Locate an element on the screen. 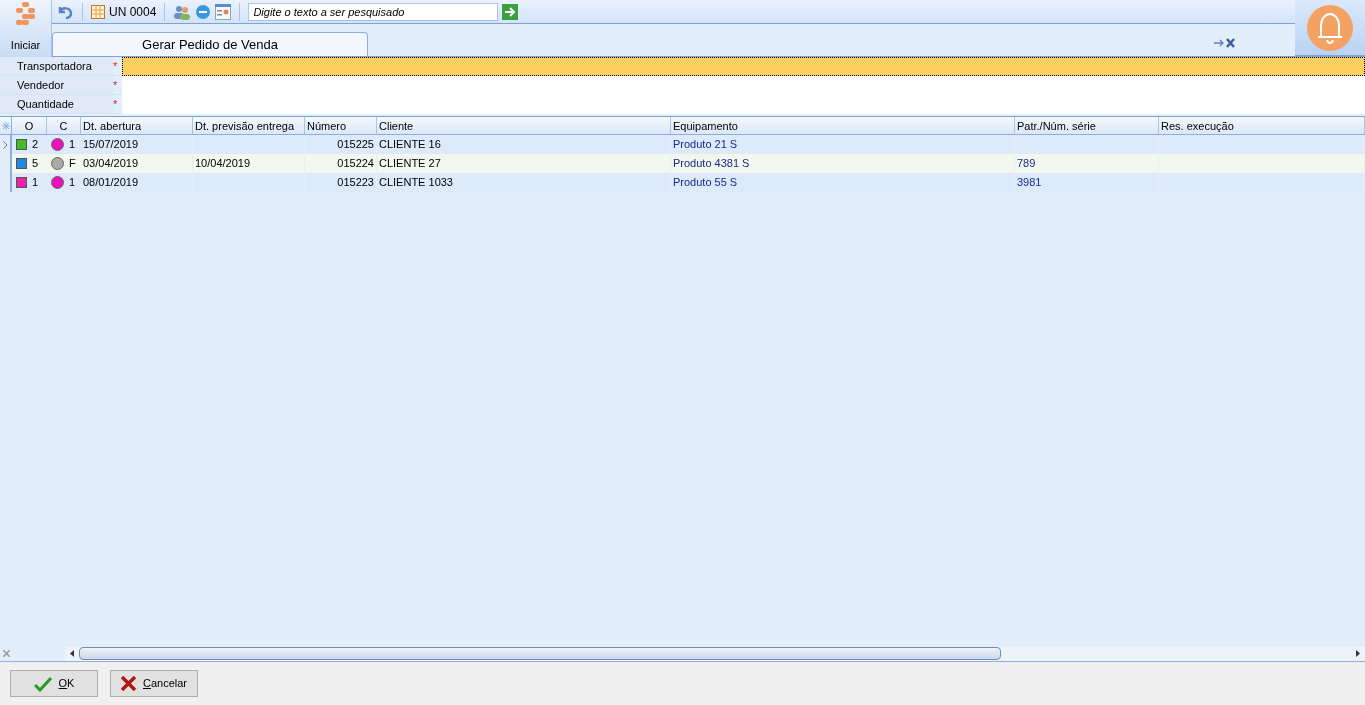 The height and width of the screenshot is (705, 1365). cancel-button: Cancelar is located at coordinates (154, 683).